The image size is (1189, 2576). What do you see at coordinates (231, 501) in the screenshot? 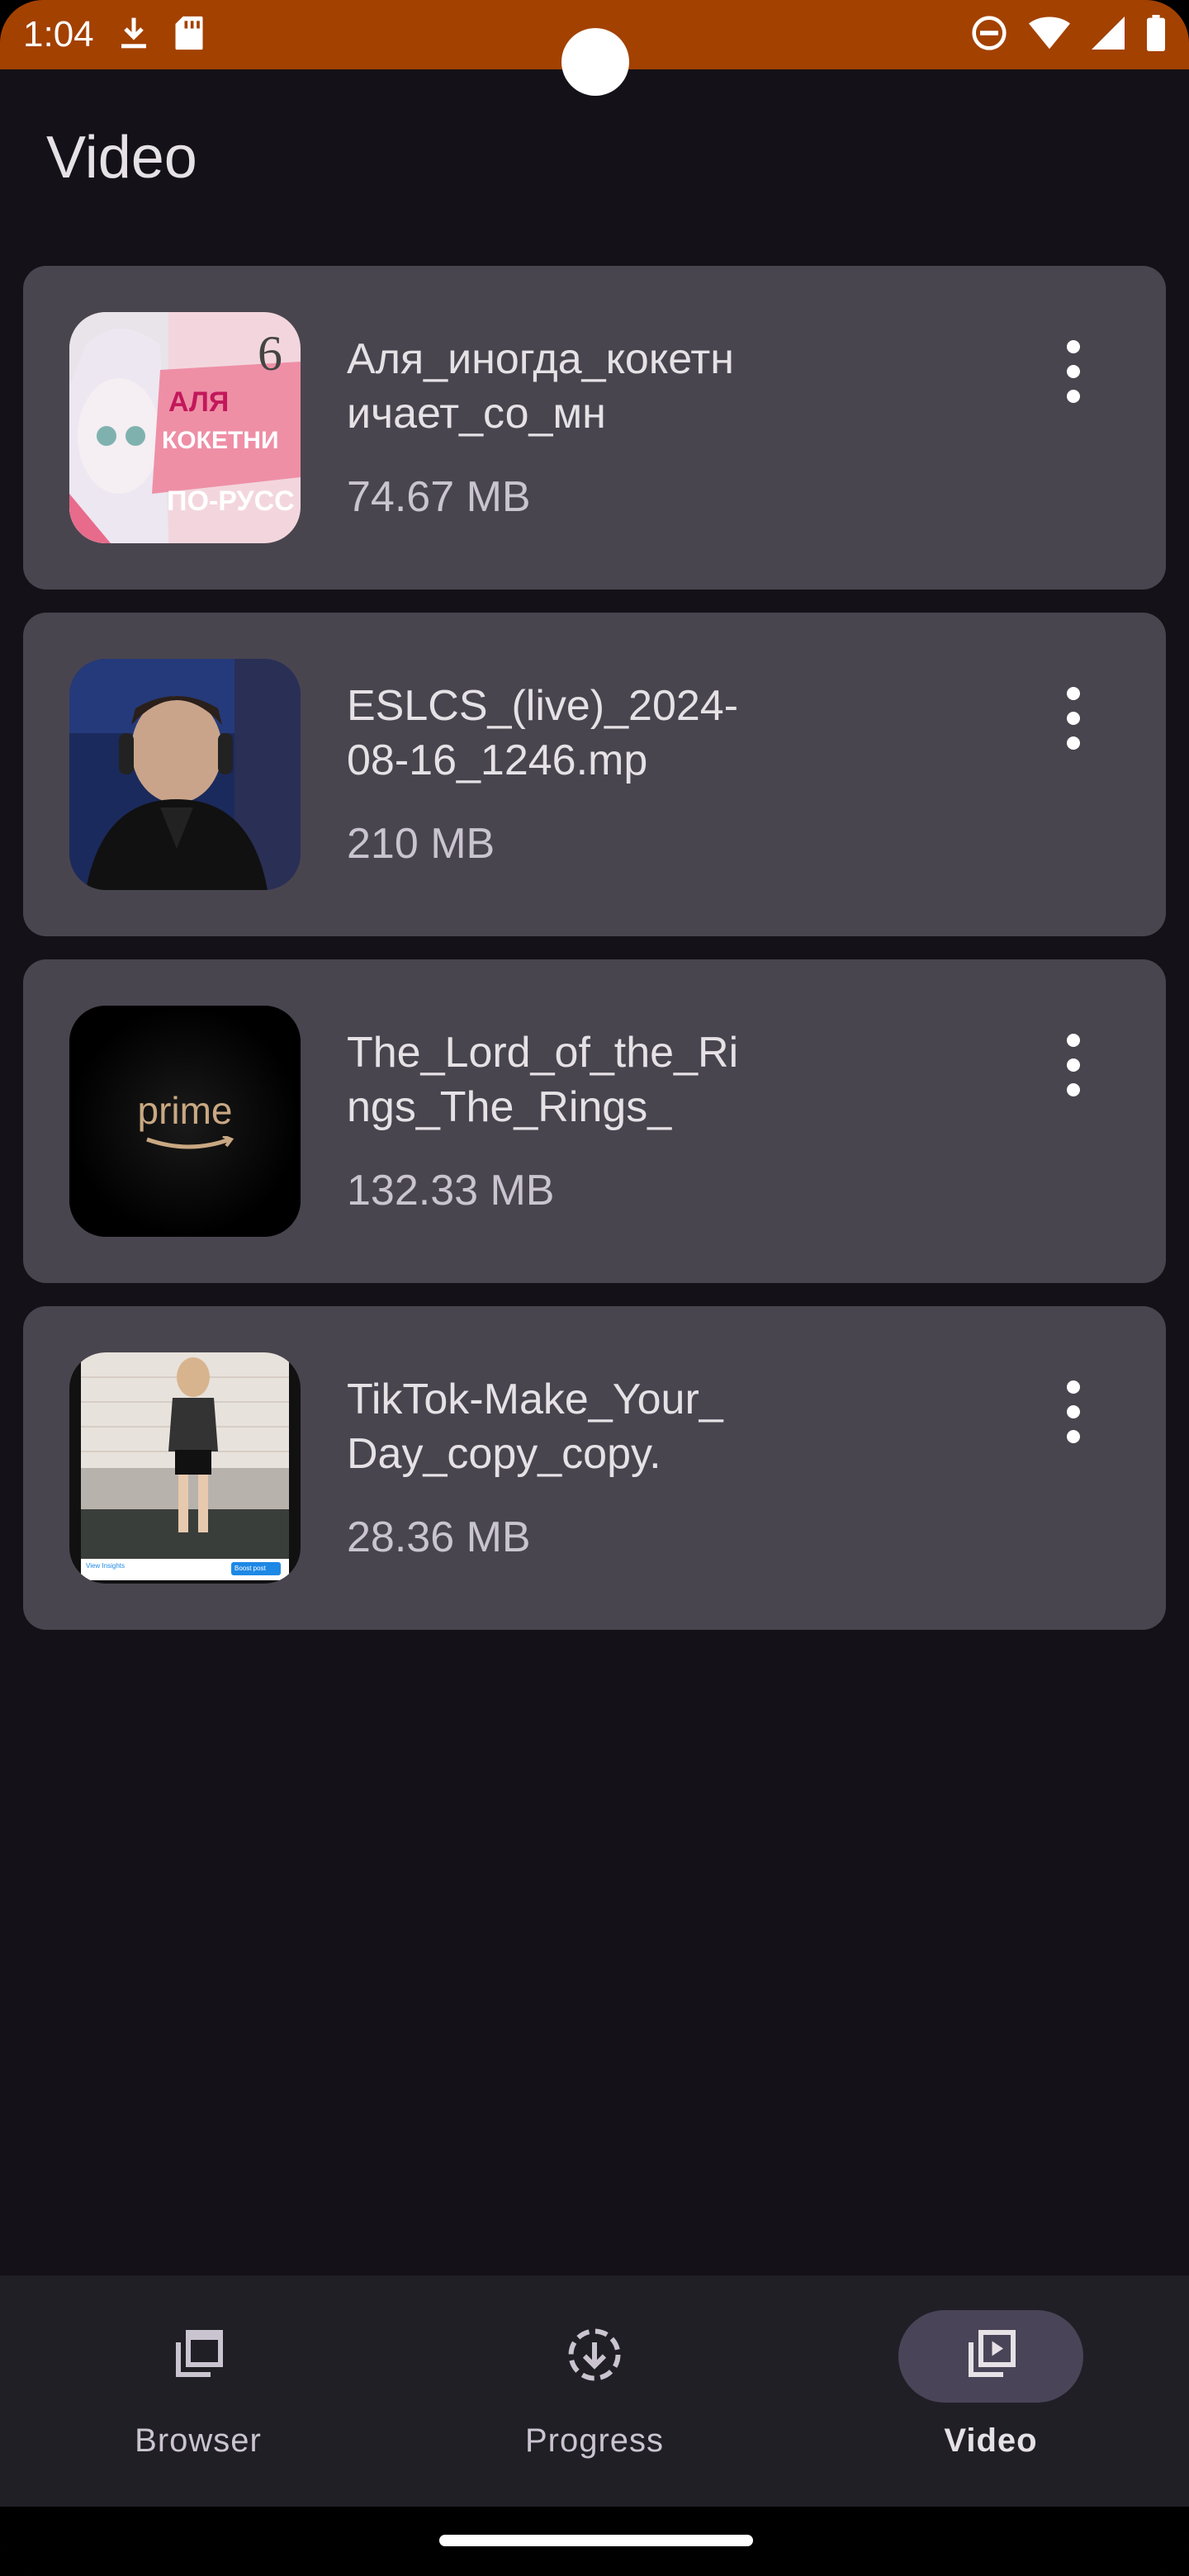
I see `svg-text: ПО-РУСС` at bounding box center [231, 501].